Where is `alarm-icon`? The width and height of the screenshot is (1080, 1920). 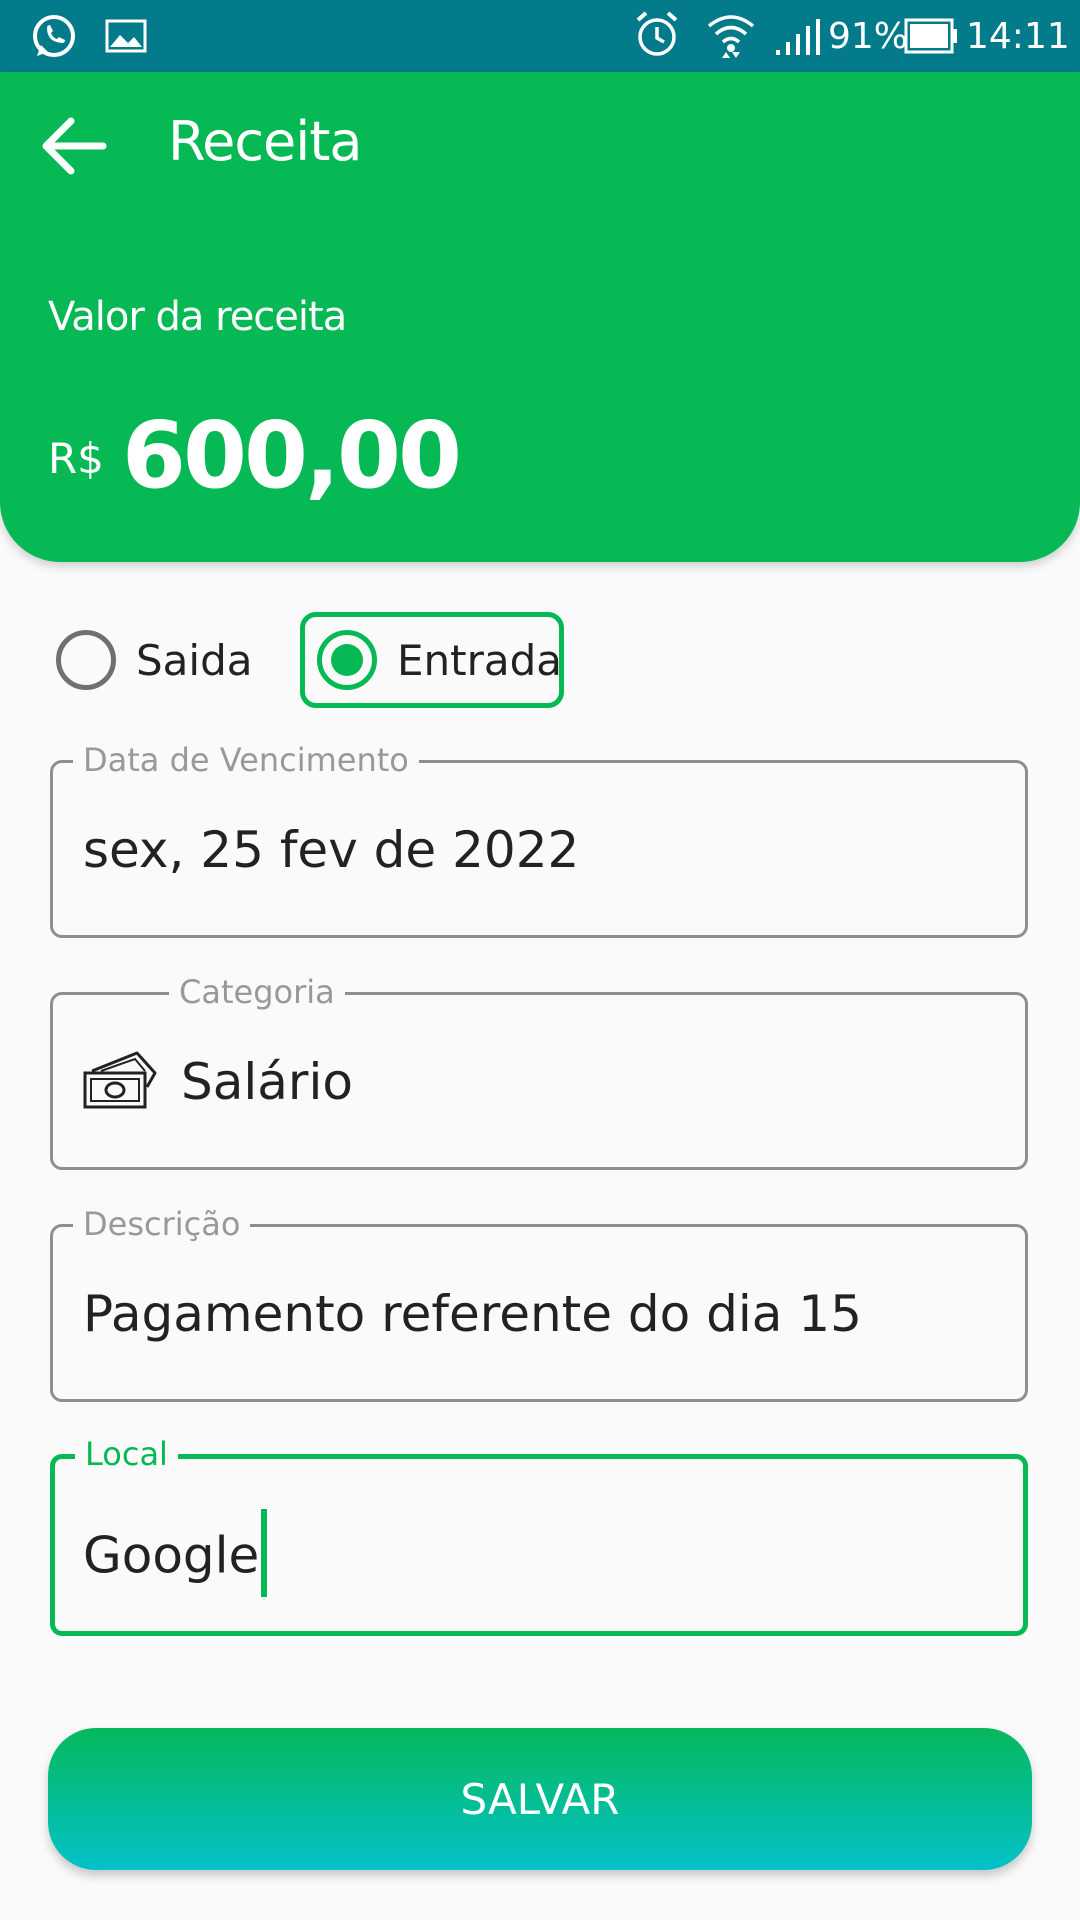 alarm-icon is located at coordinates (657, 37).